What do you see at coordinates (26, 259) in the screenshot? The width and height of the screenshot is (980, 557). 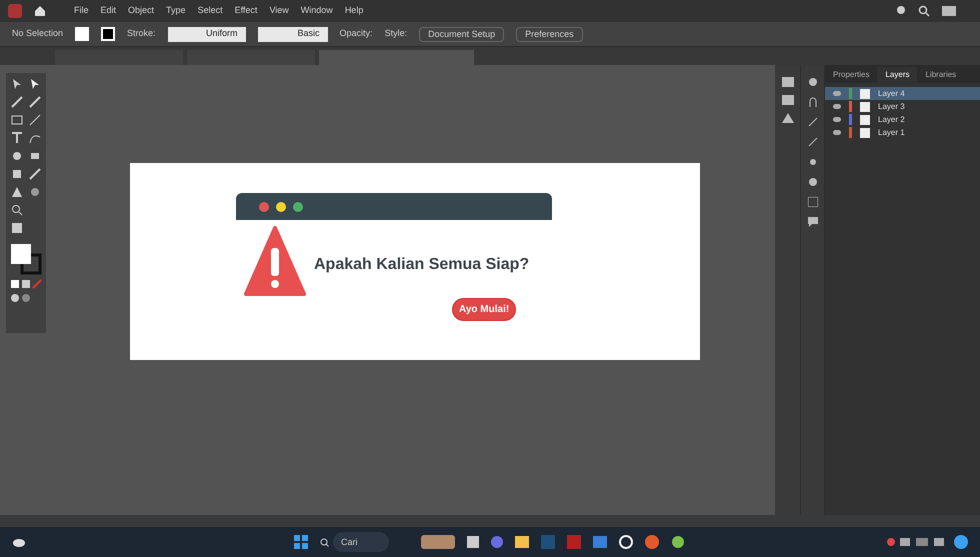 I see `fill-stroke-swatch-icon` at bounding box center [26, 259].